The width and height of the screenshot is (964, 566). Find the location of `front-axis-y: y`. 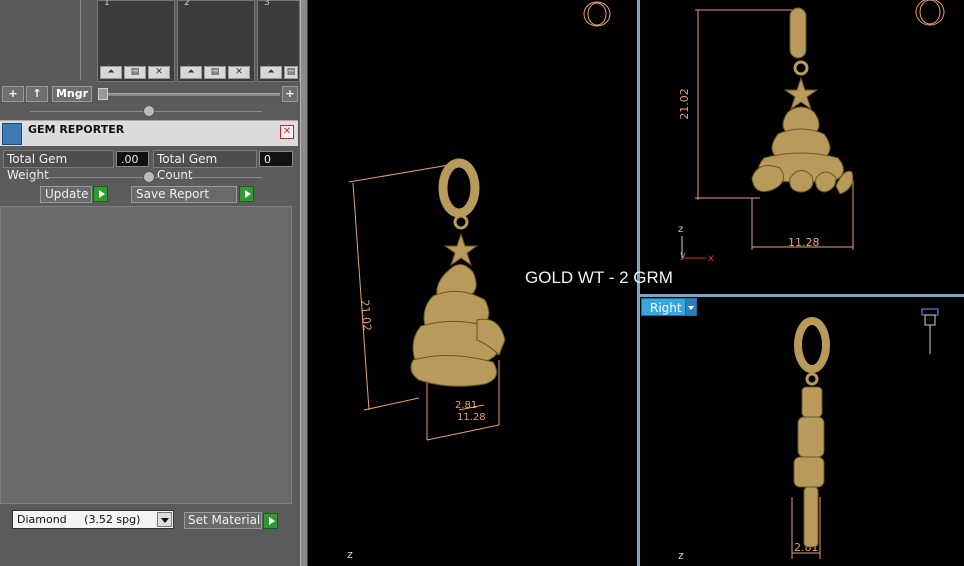

front-axis-y: y is located at coordinates (683, 255).